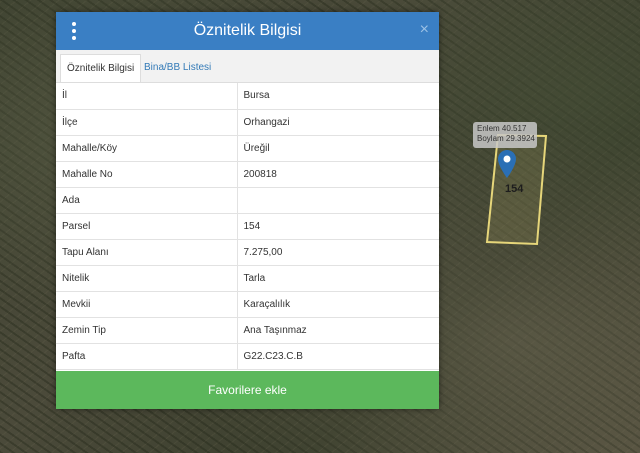  I want to click on close-icon: ×, so click(424, 30).